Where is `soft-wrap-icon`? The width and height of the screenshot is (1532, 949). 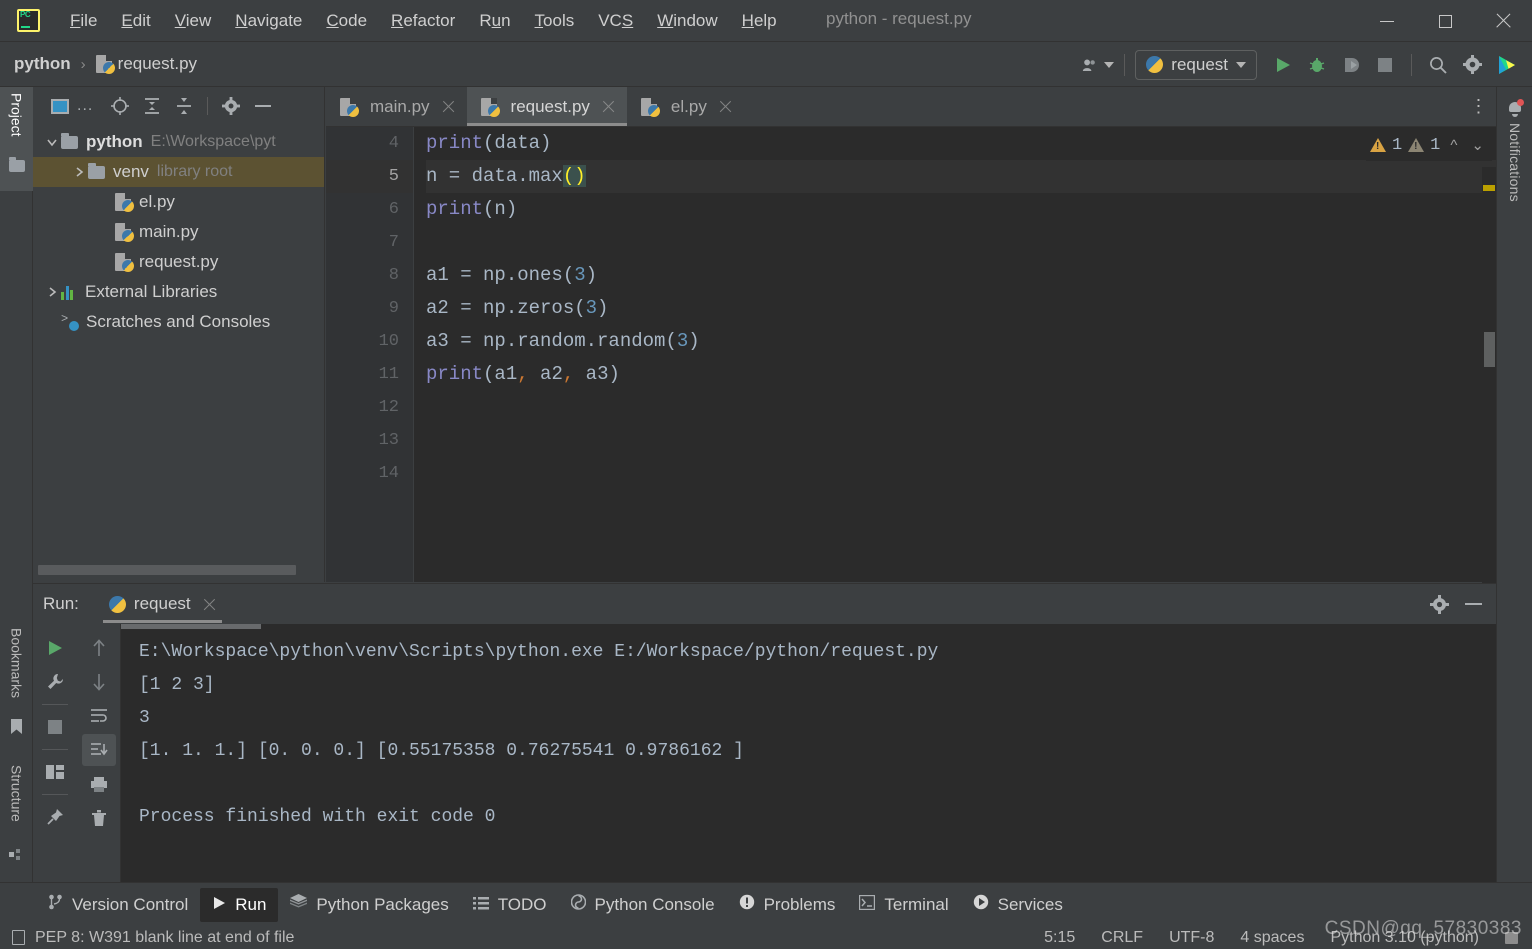 soft-wrap-icon is located at coordinates (99, 716).